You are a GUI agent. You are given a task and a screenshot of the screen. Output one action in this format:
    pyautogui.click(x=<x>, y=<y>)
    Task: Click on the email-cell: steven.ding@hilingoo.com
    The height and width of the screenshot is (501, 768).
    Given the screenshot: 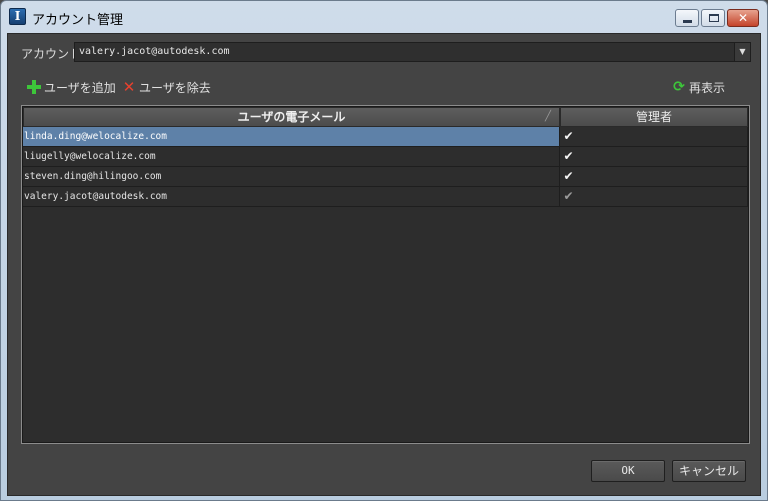 What is the action you would take?
    pyautogui.click(x=291, y=177)
    